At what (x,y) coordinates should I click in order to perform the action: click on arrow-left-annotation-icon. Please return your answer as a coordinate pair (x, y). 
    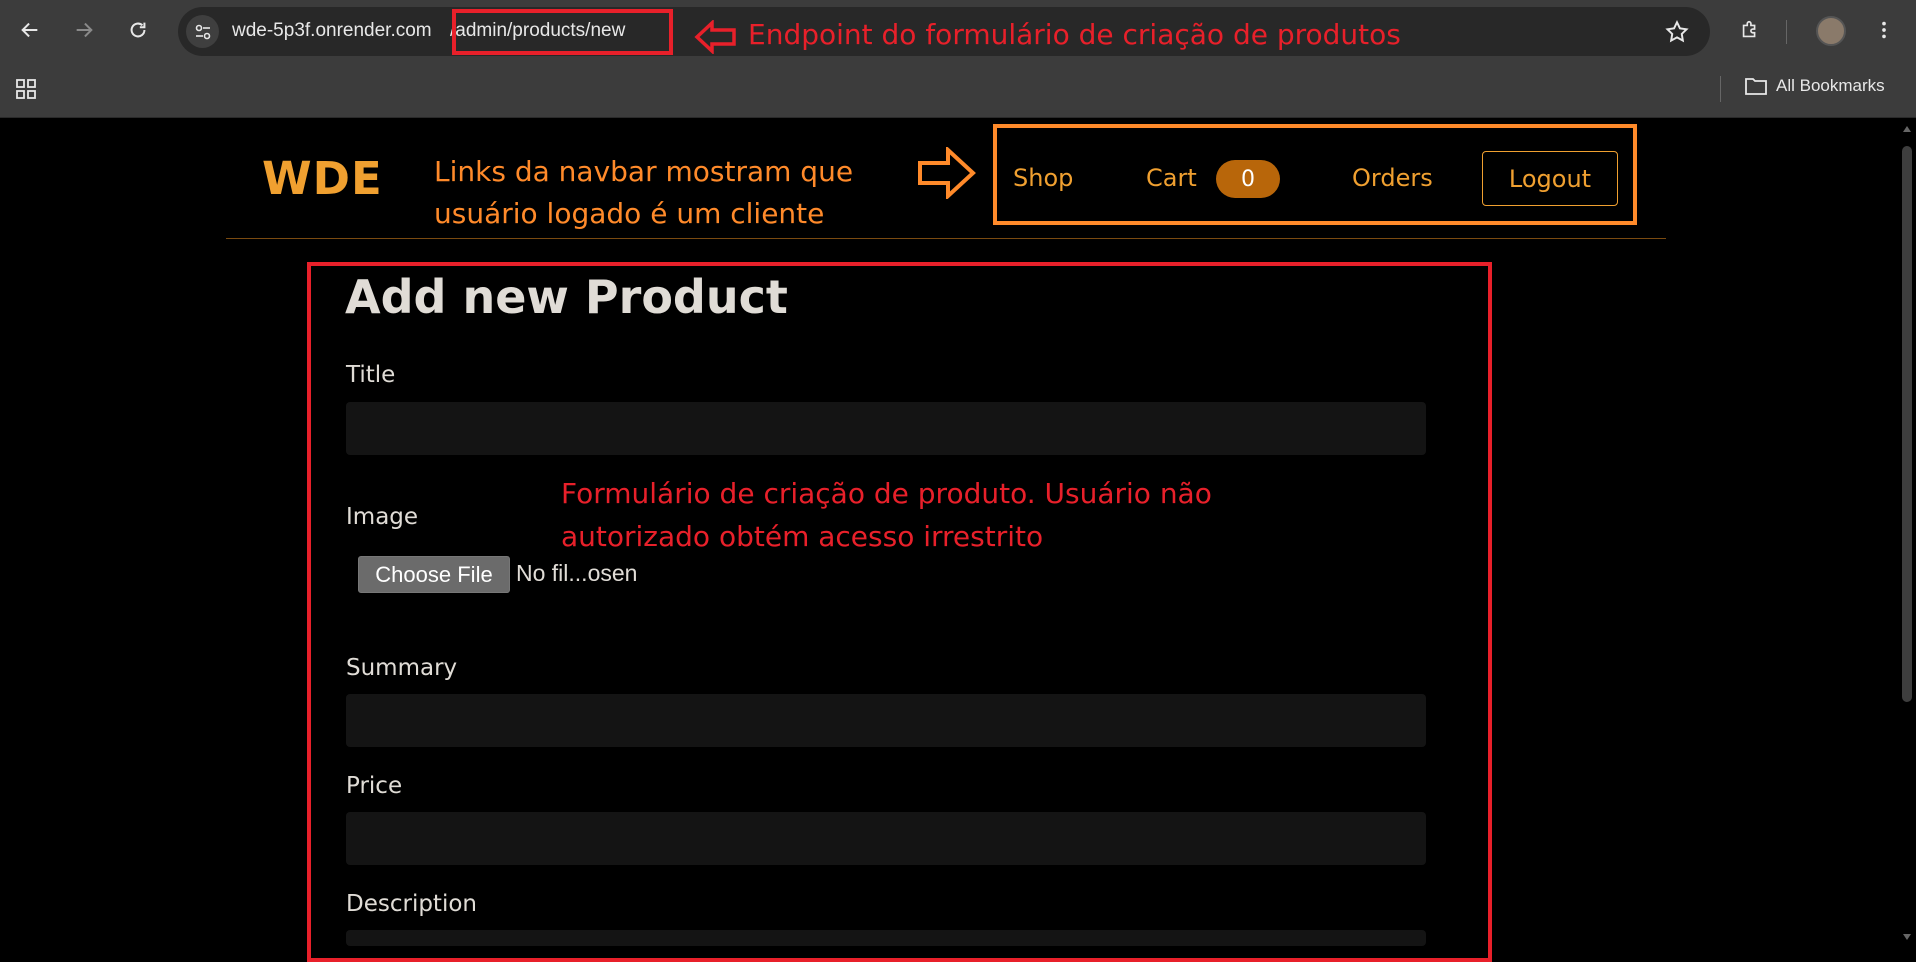
    Looking at the image, I should click on (715, 37).